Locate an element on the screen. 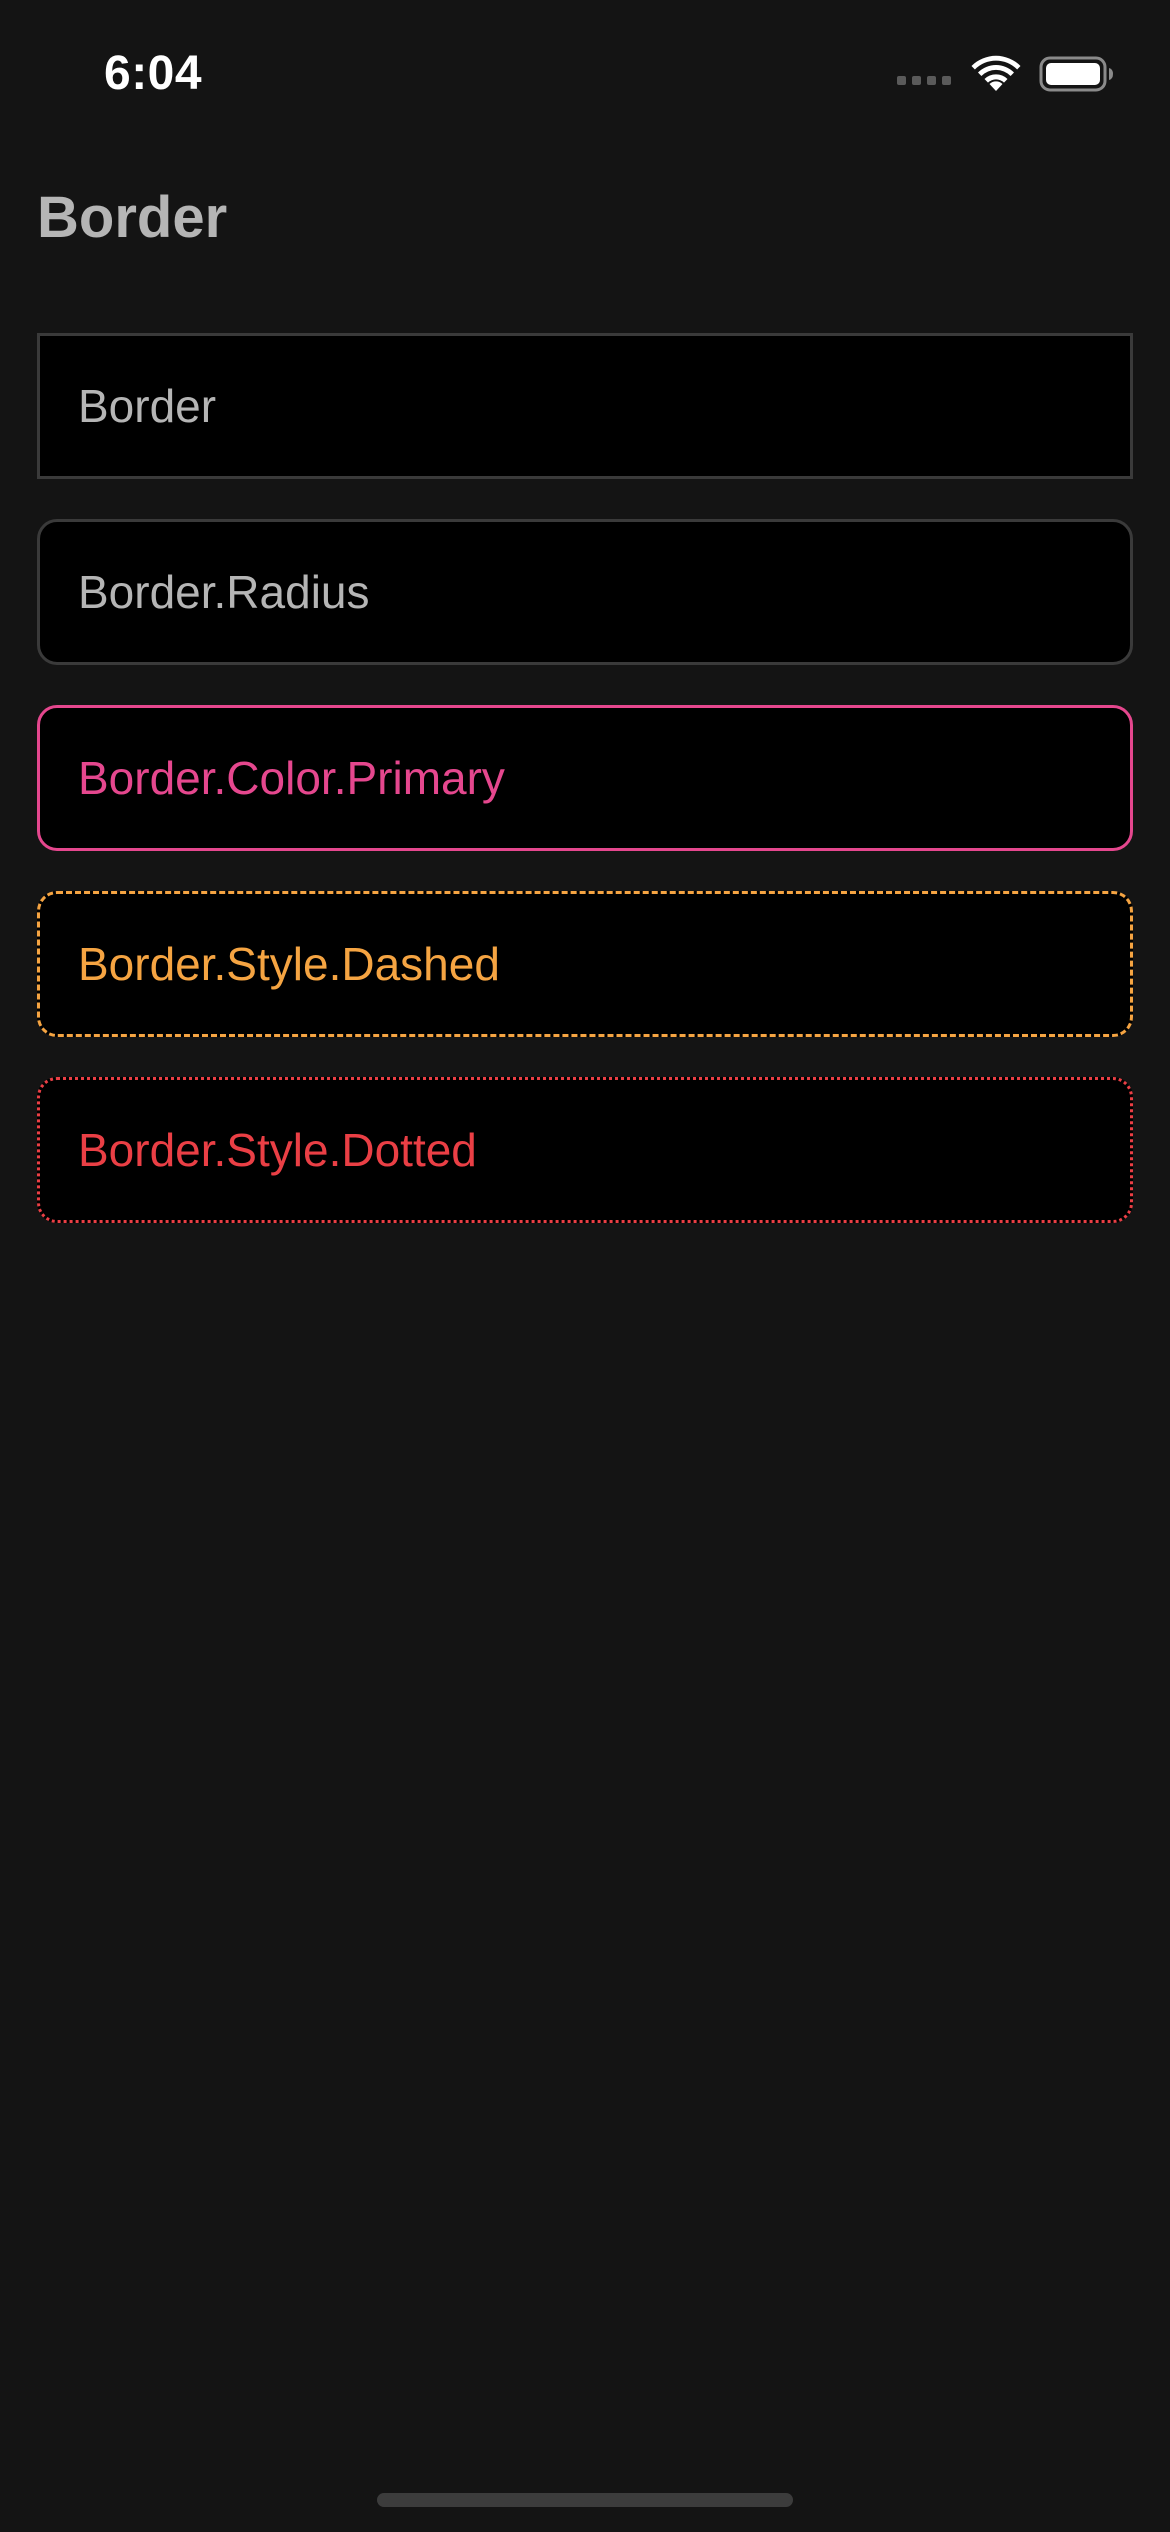 This screenshot has width=1170, height=2532. status-icons is located at coordinates (1006, 74).